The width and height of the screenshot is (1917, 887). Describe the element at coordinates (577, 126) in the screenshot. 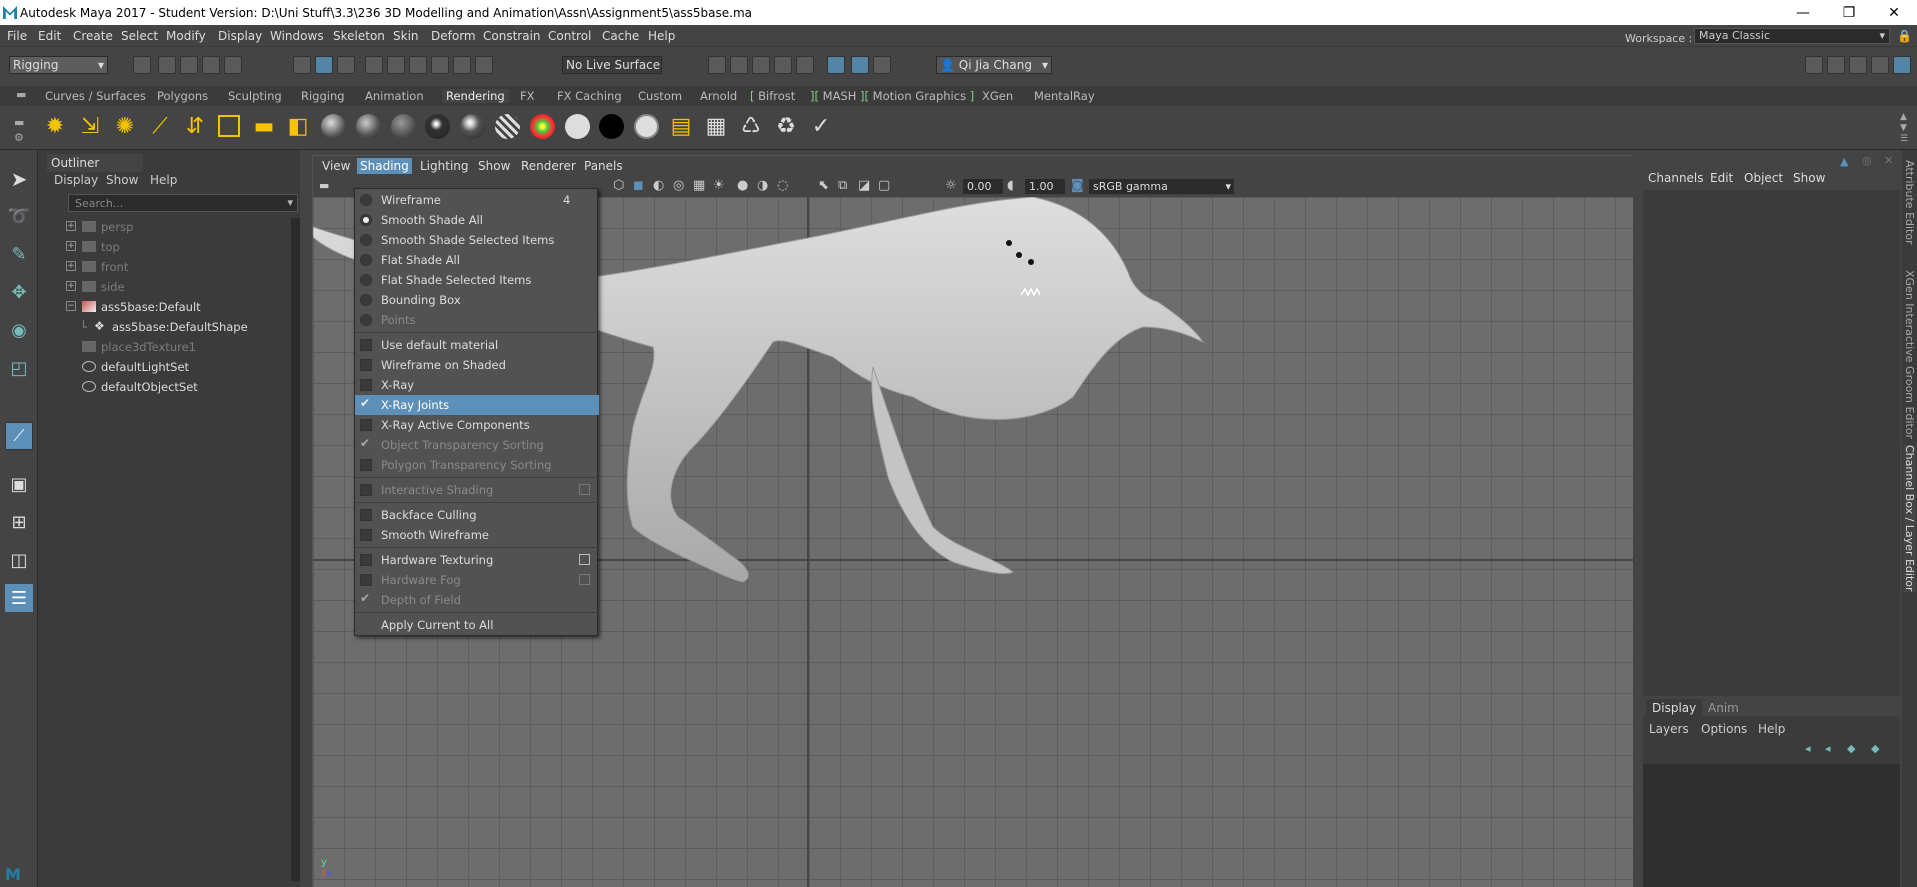

I see `surface-shader-icon` at that location.